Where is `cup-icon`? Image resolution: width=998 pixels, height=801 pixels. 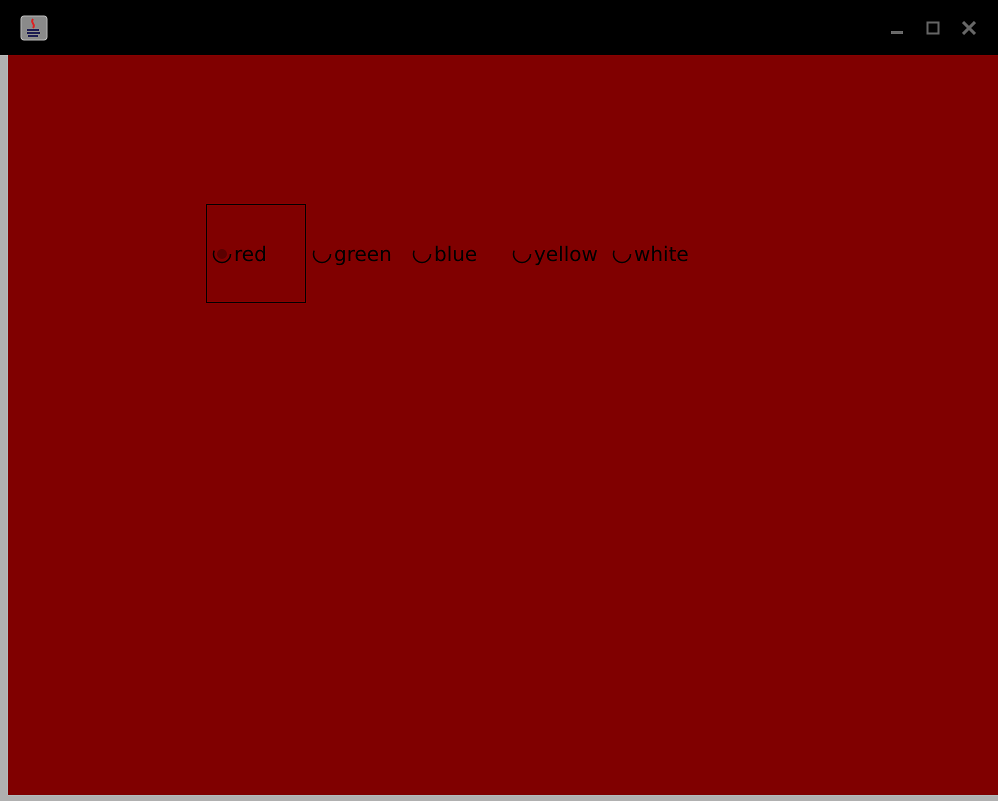 cup-icon is located at coordinates (34, 27).